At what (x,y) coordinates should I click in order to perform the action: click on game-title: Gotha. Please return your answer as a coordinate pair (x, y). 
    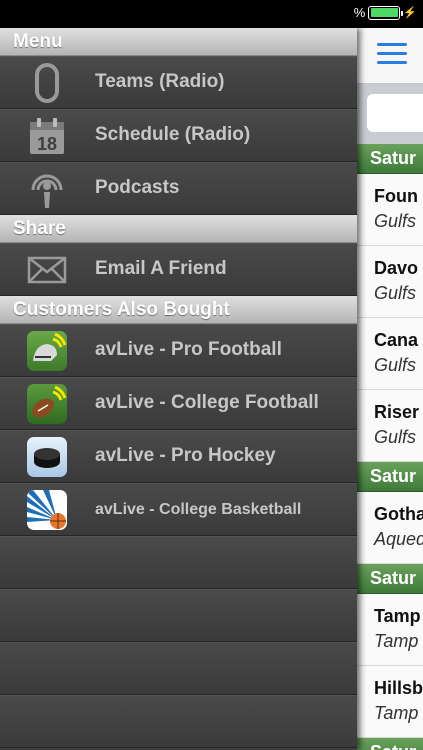
    Looking at the image, I should click on (398, 514).